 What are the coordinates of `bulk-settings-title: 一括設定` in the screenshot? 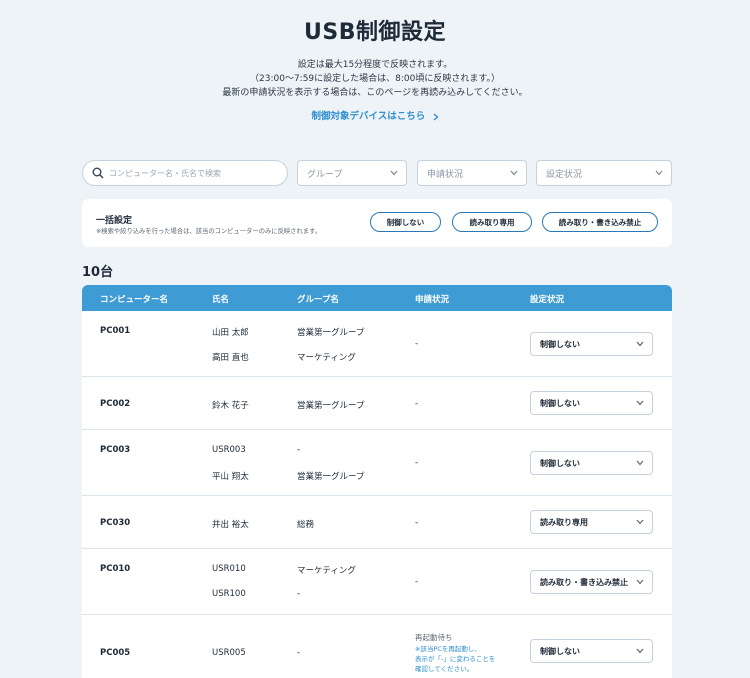 It's located at (114, 221).